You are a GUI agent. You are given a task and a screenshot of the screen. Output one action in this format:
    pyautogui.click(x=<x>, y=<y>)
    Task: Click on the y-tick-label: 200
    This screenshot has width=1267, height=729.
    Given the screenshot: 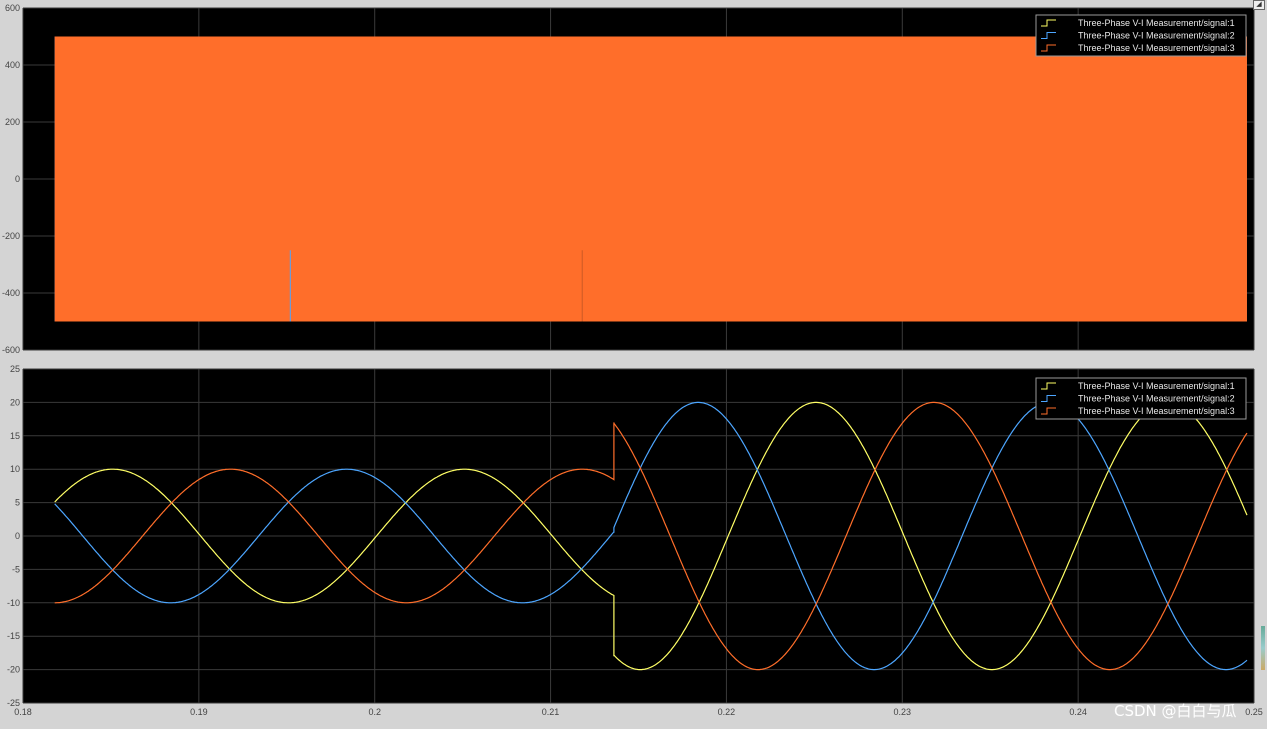 What is the action you would take?
    pyautogui.click(x=12, y=122)
    